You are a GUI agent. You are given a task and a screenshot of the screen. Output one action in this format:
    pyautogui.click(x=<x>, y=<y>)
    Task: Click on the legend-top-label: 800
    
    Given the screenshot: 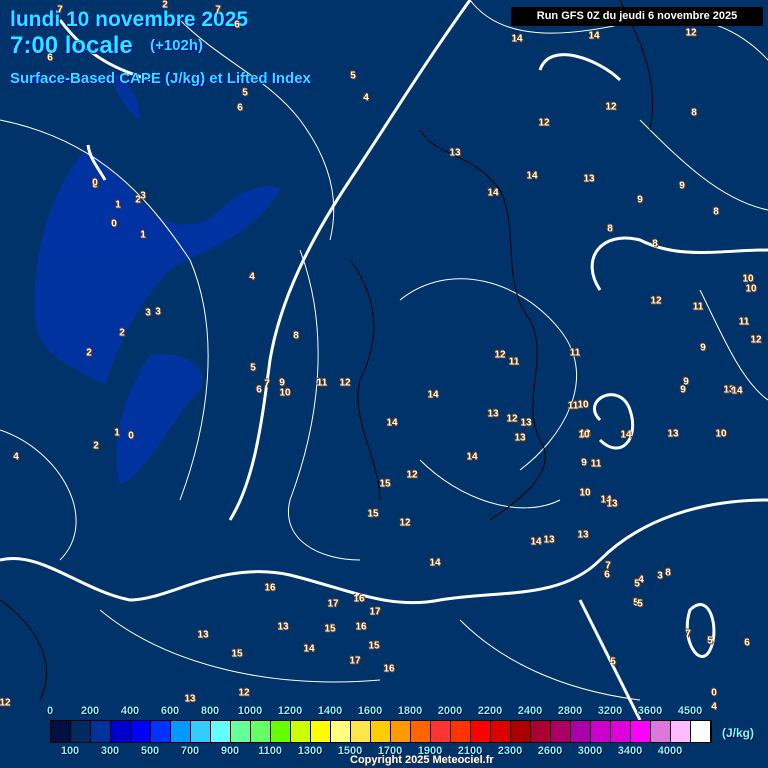 What is the action you would take?
    pyautogui.click(x=210, y=711)
    